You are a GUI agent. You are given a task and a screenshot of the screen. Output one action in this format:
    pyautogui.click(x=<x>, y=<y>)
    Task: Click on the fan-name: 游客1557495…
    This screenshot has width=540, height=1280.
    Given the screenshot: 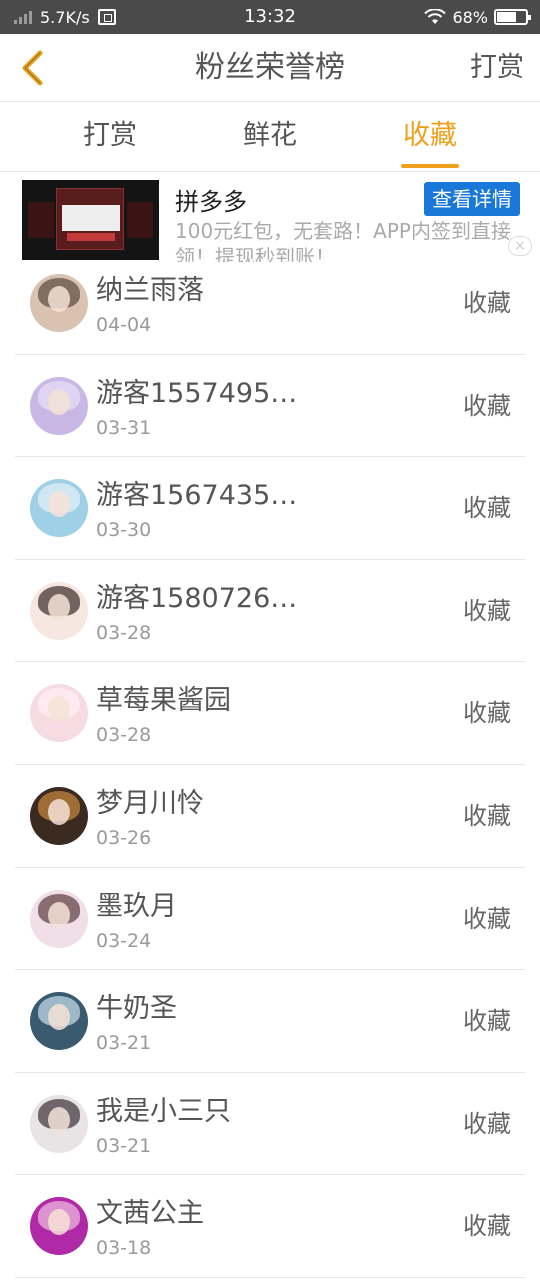 What is the action you would take?
    pyautogui.click(x=197, y=393)
    